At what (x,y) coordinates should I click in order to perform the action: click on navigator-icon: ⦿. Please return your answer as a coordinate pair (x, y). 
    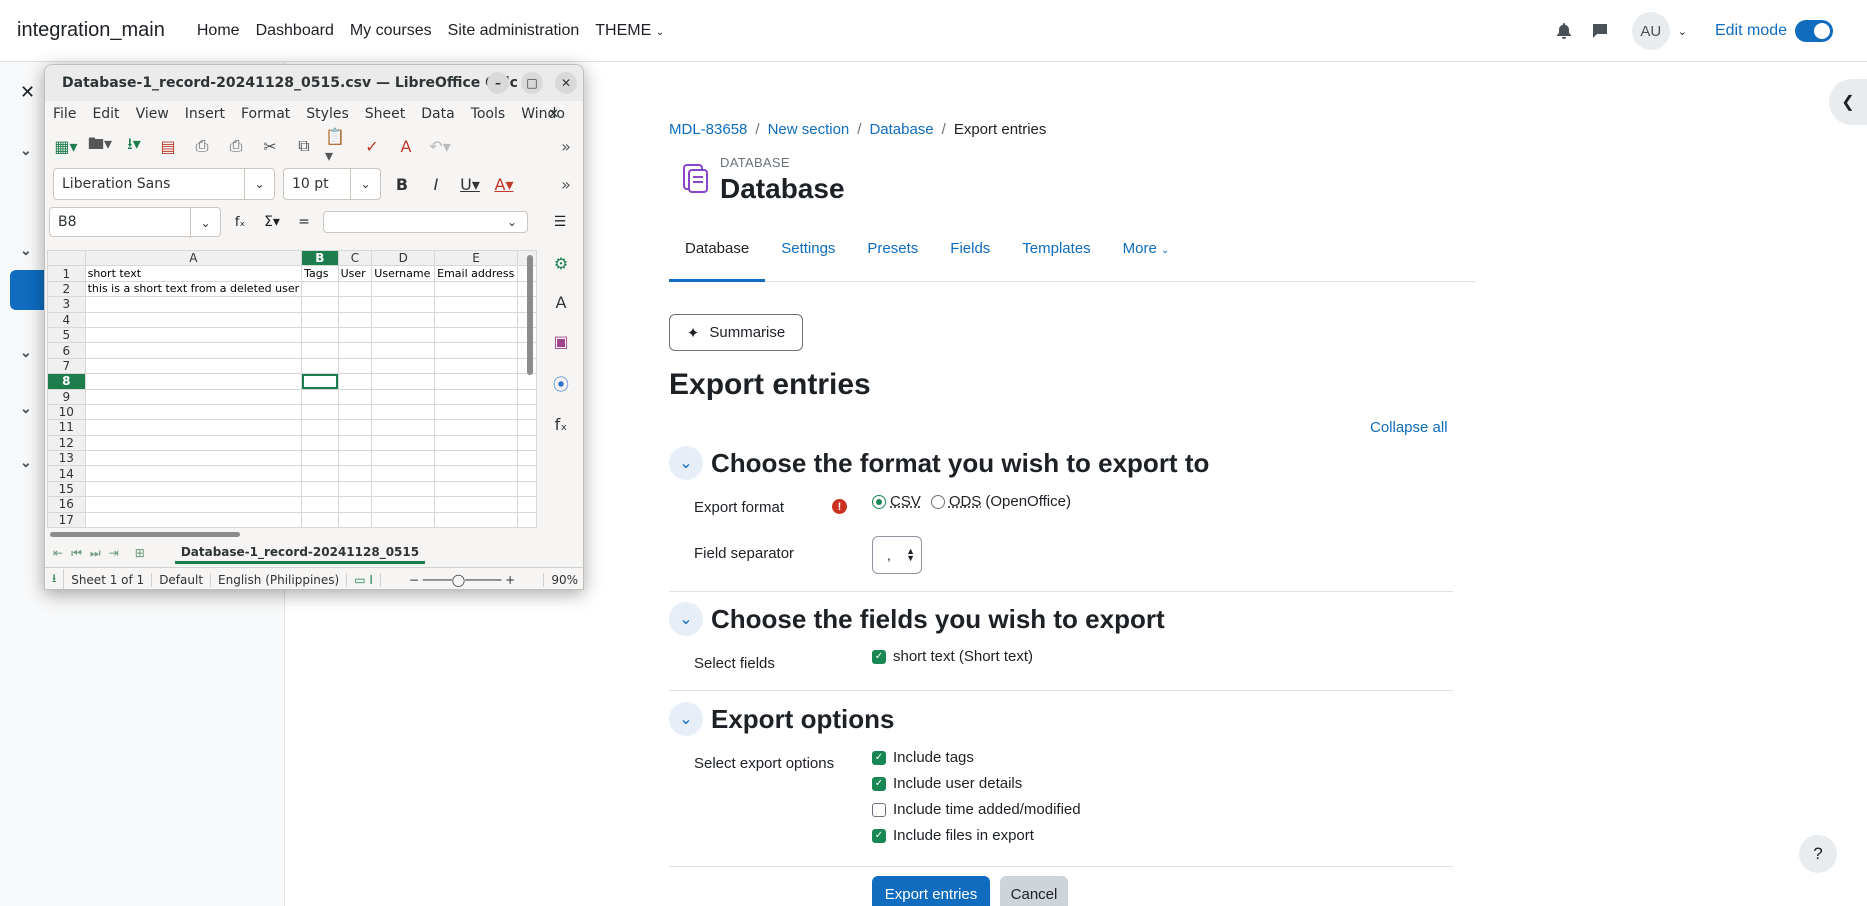
    Looking at the image, I should click on (561, 383).